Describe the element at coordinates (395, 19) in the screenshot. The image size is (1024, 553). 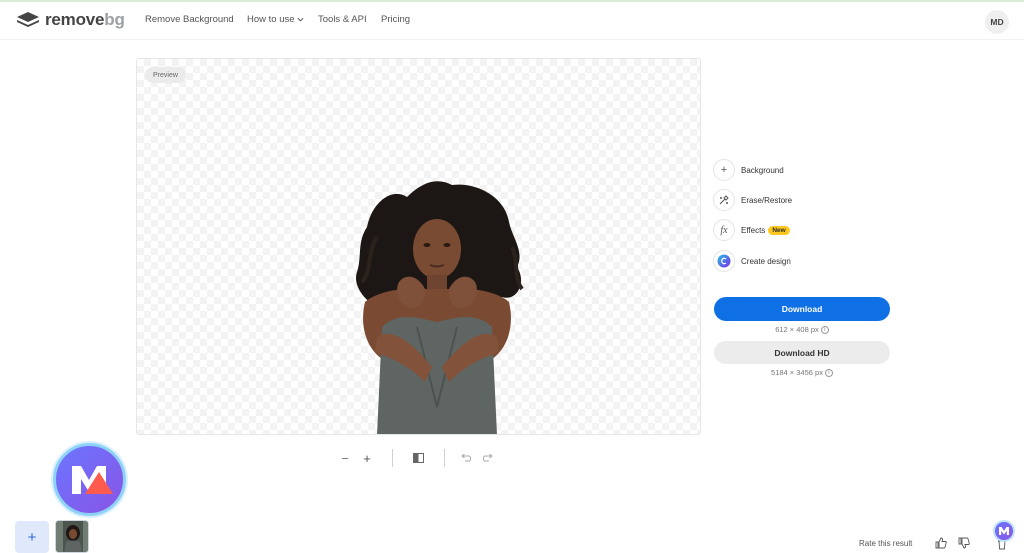
I see `nav-pricing: Pricing` at that location.